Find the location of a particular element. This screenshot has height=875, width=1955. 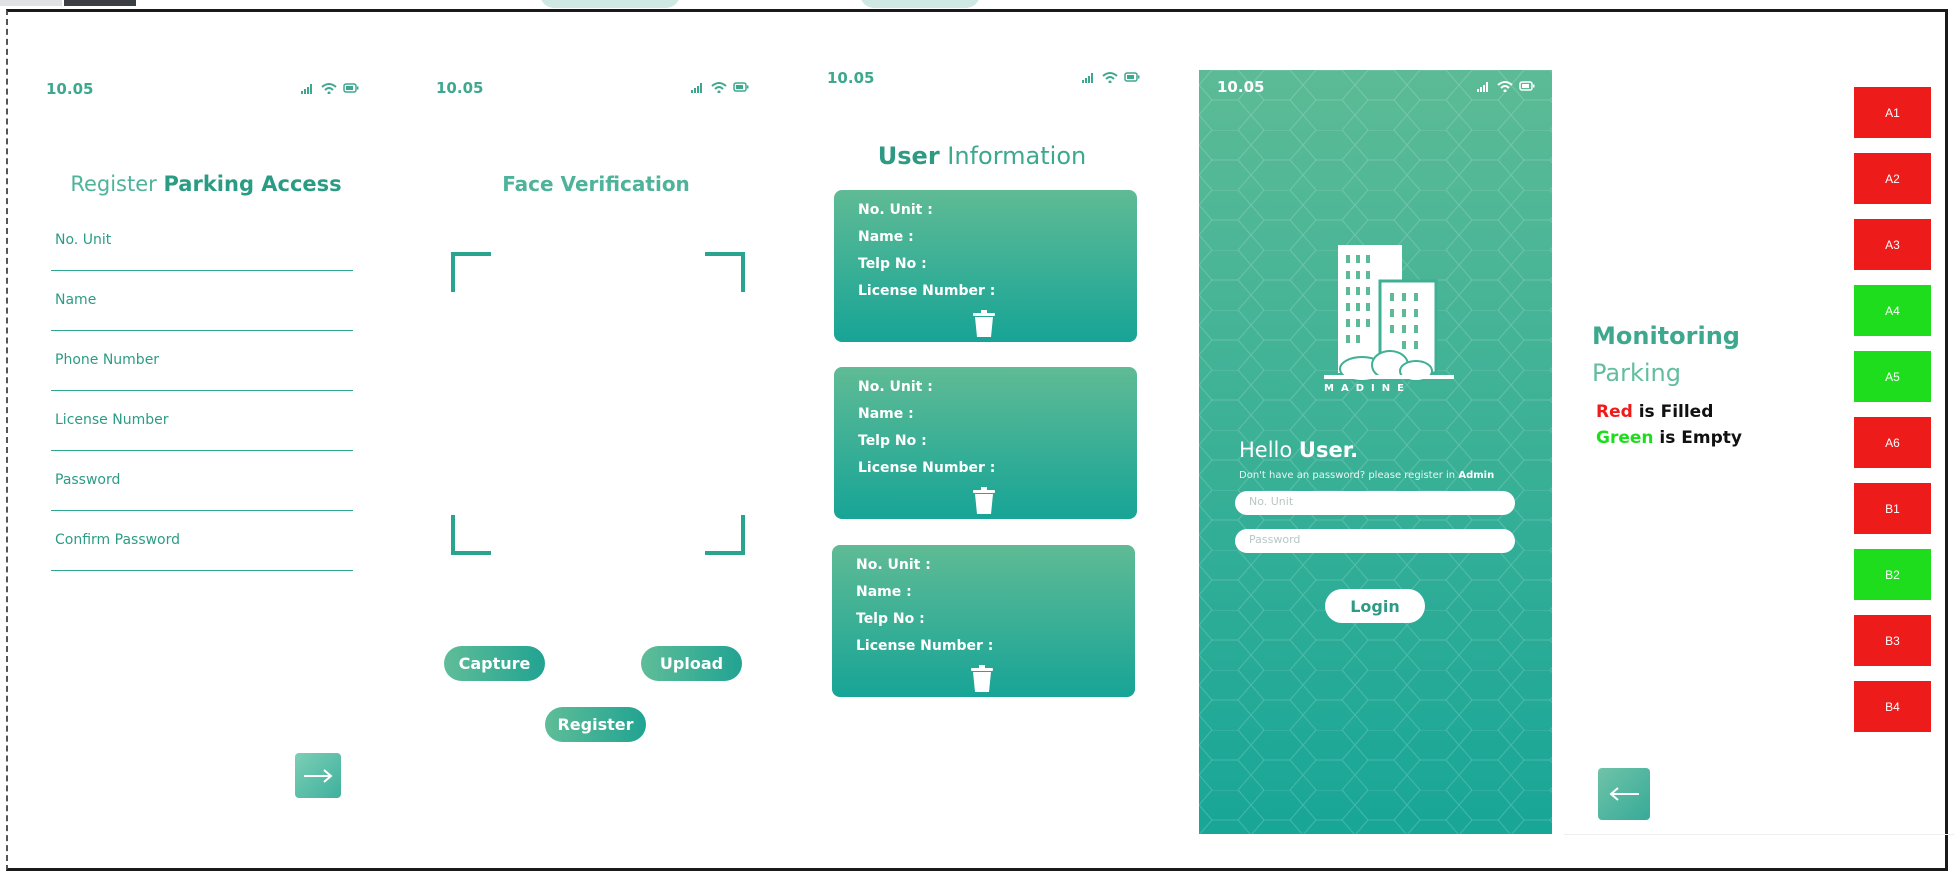

camera-frame-corner-bottom-left is located at coordinates (471, 535).